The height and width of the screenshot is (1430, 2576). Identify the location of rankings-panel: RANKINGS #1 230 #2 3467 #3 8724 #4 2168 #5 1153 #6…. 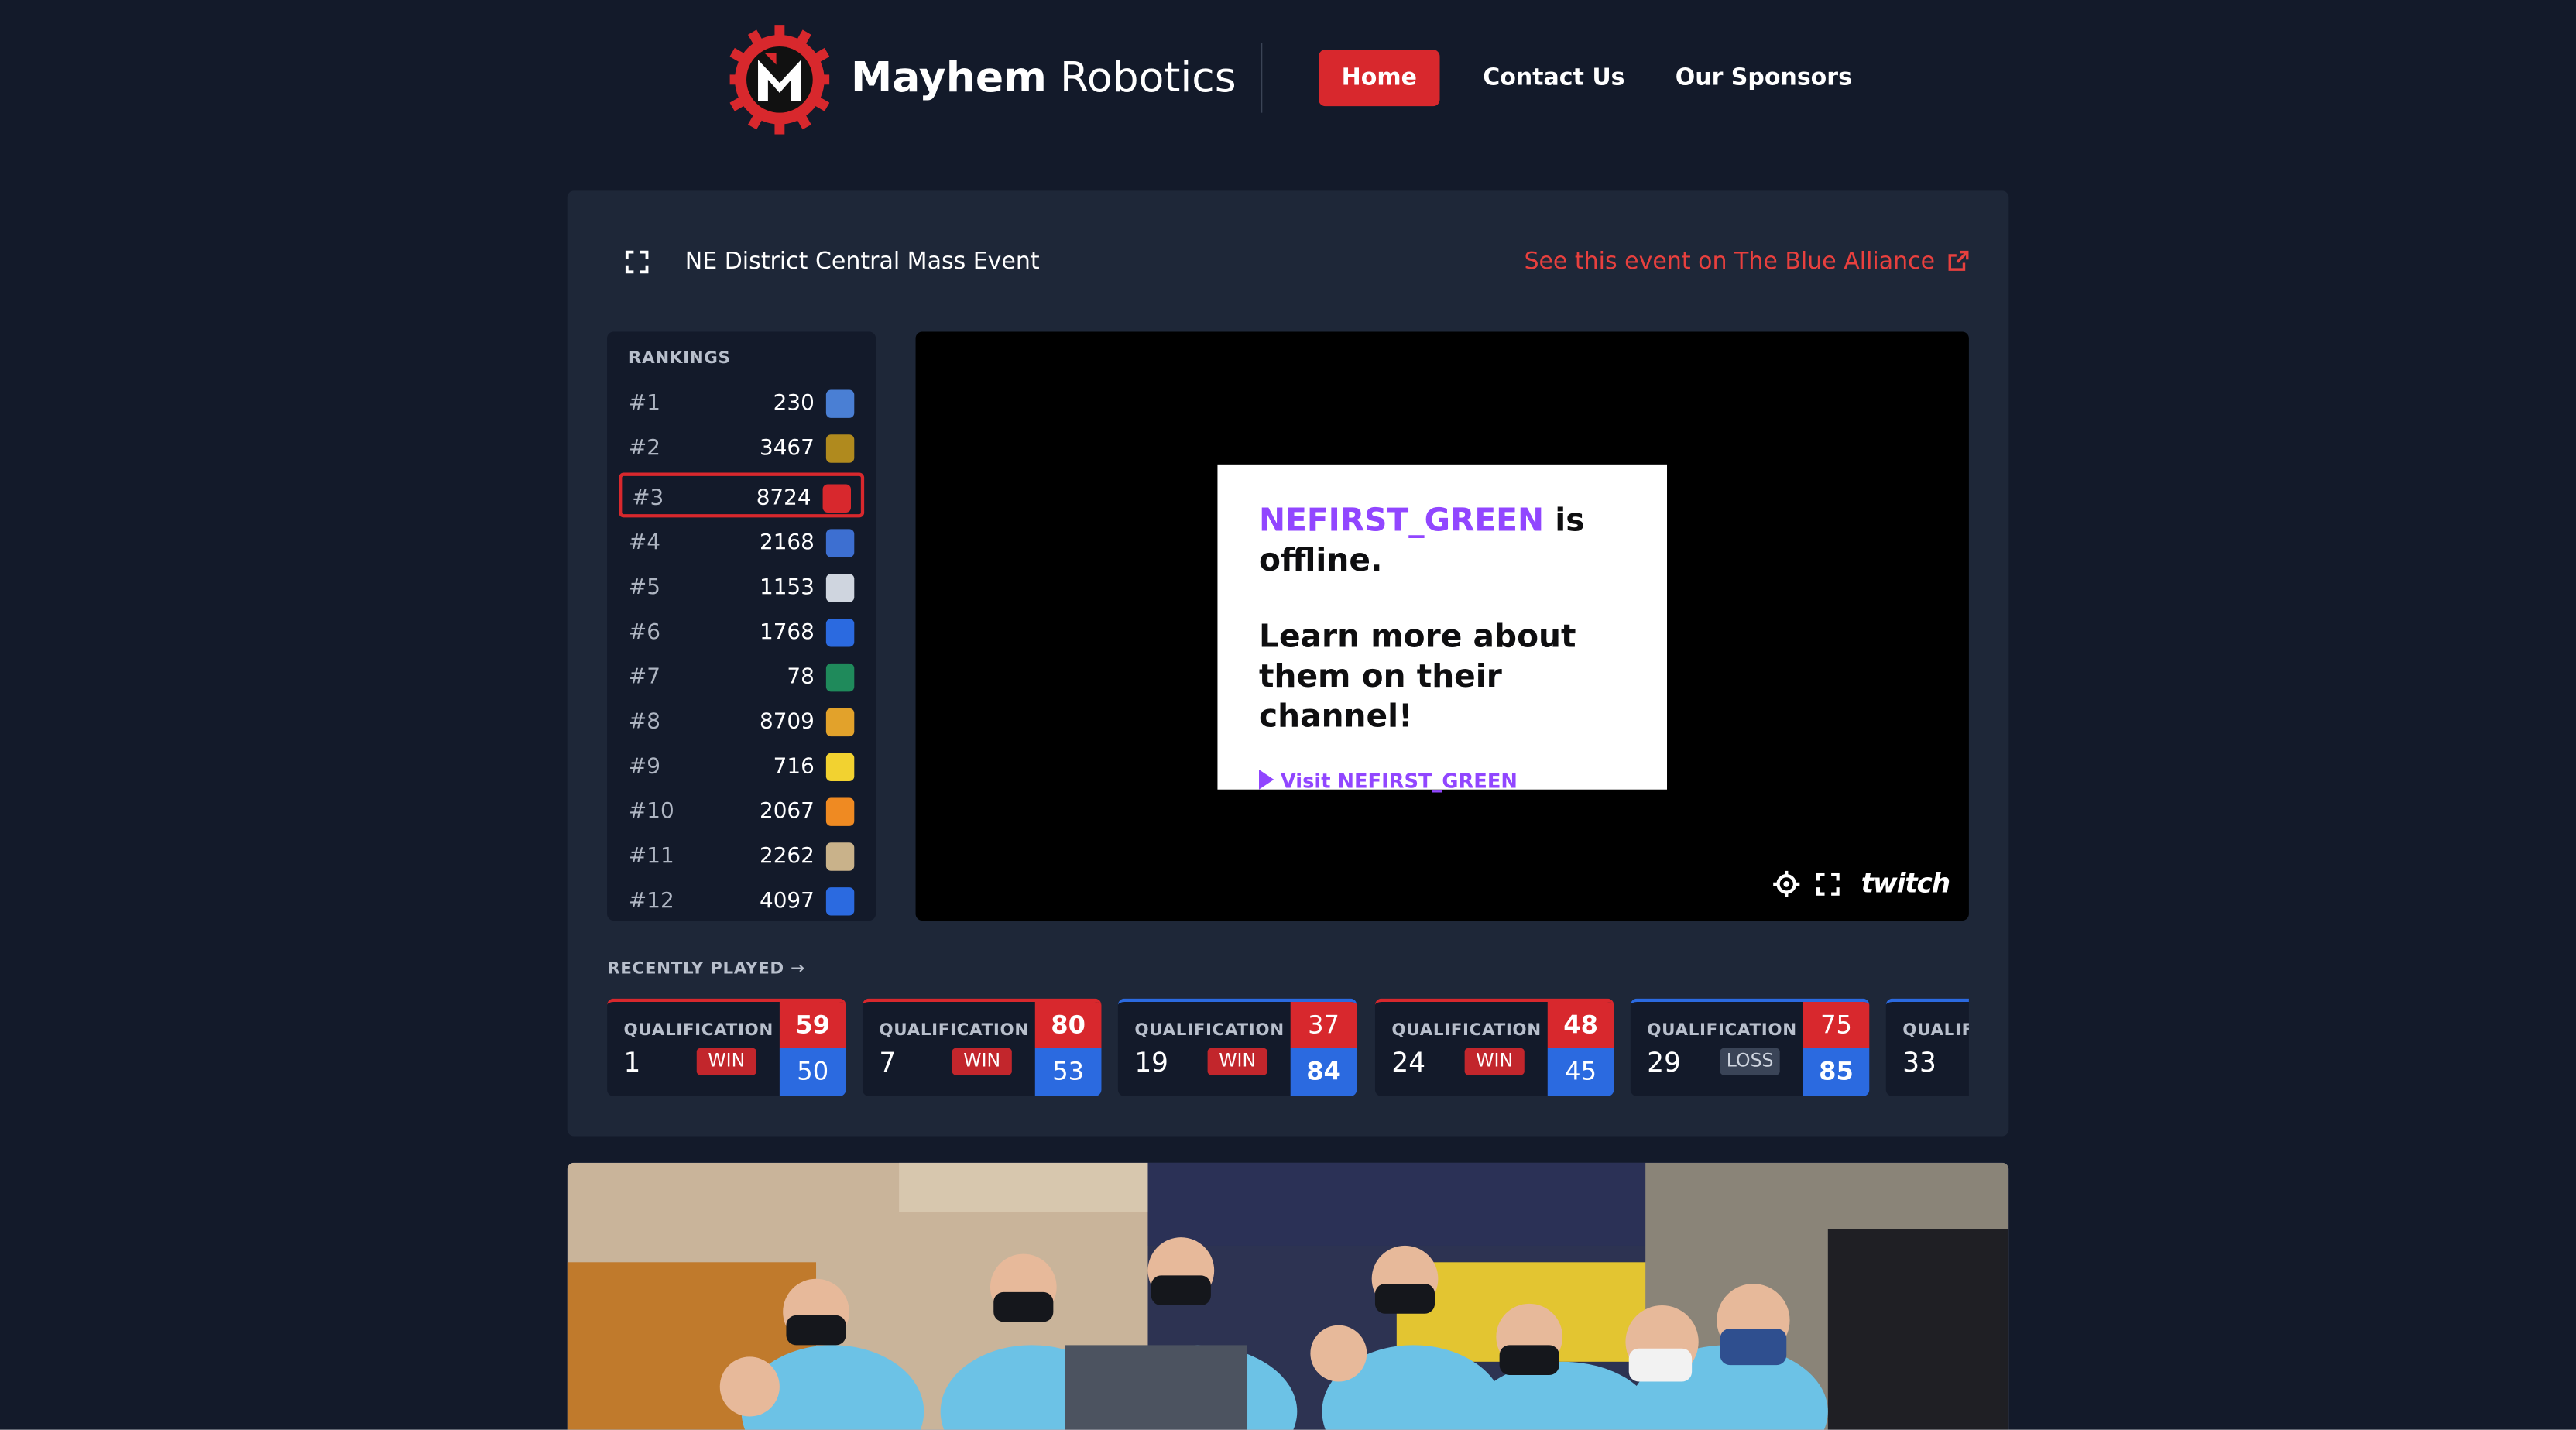
(741, 626).